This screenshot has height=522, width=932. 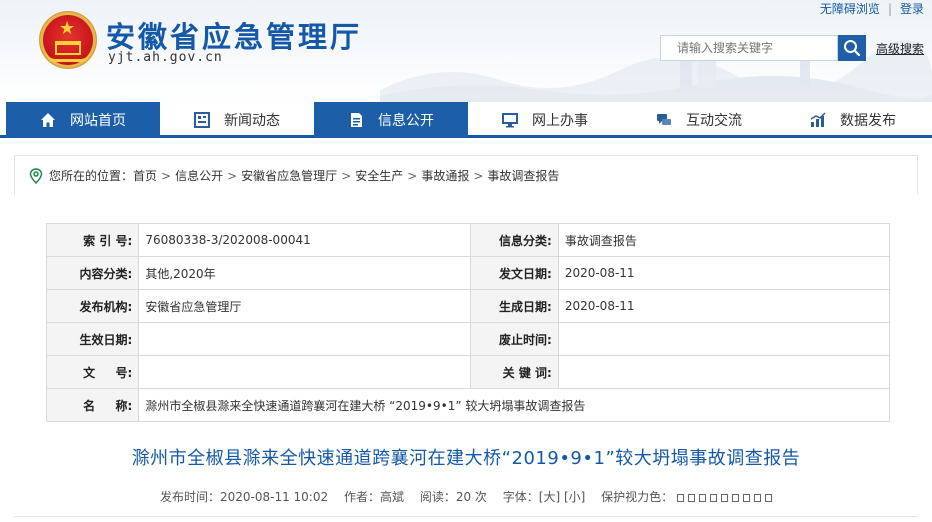 What do you see at coordinates (92, 372) in the screenshot?
I see `doc-number-label: 文 号:` at bounding box center [92, 372].